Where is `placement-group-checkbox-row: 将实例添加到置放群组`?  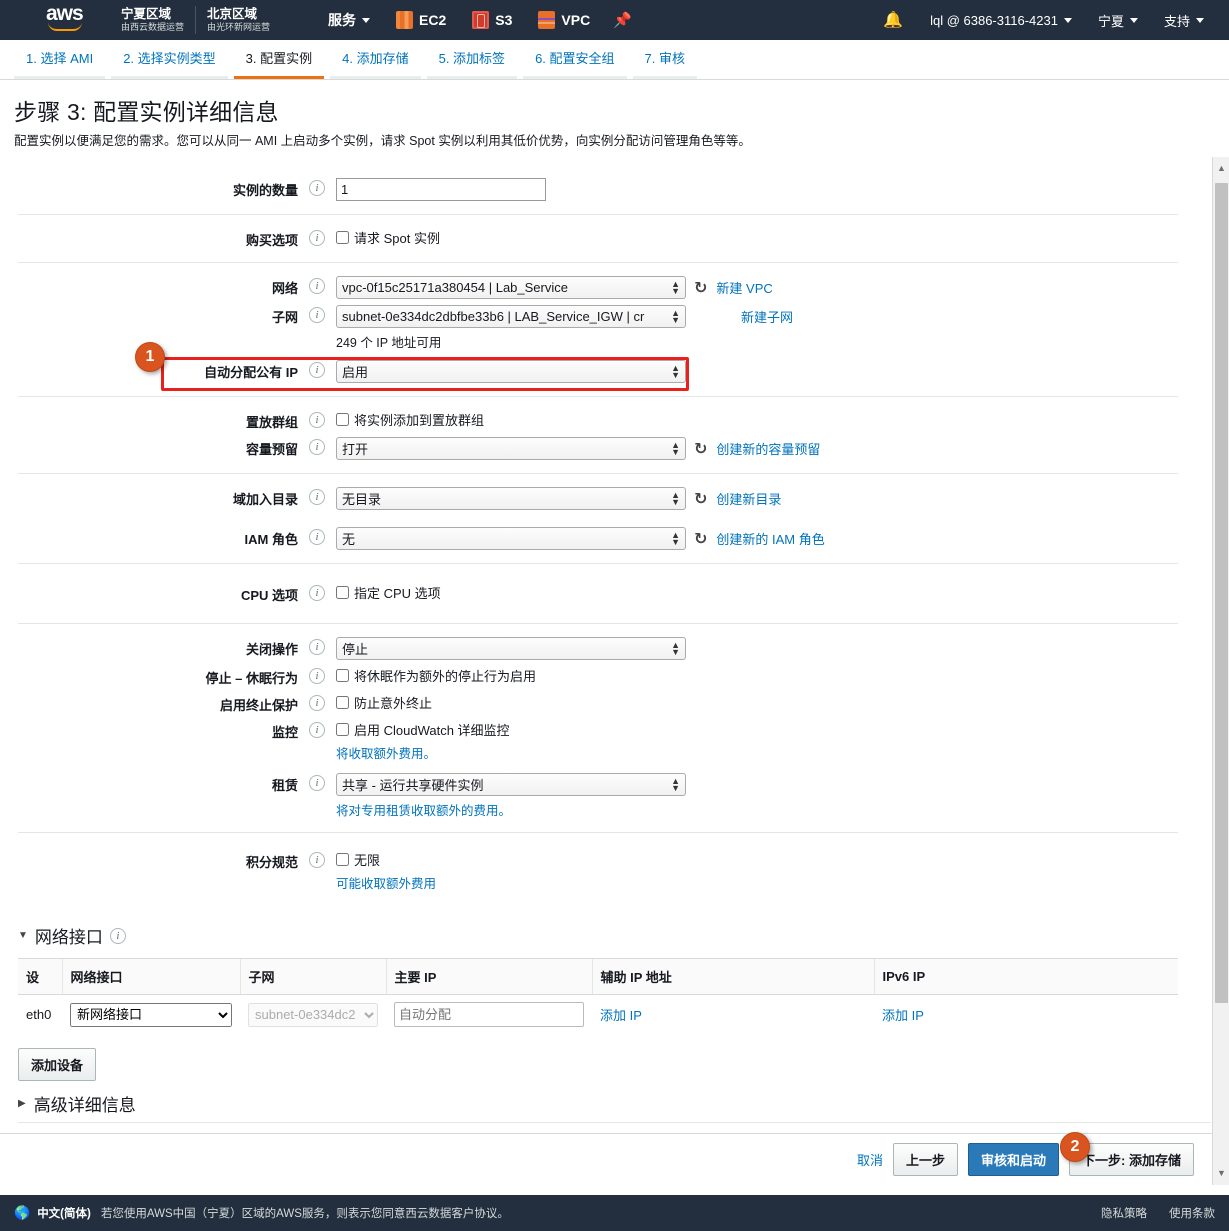
placement-group-checkbox-row: 将实例添加到置放群组 is located at coordinates (410, 419).